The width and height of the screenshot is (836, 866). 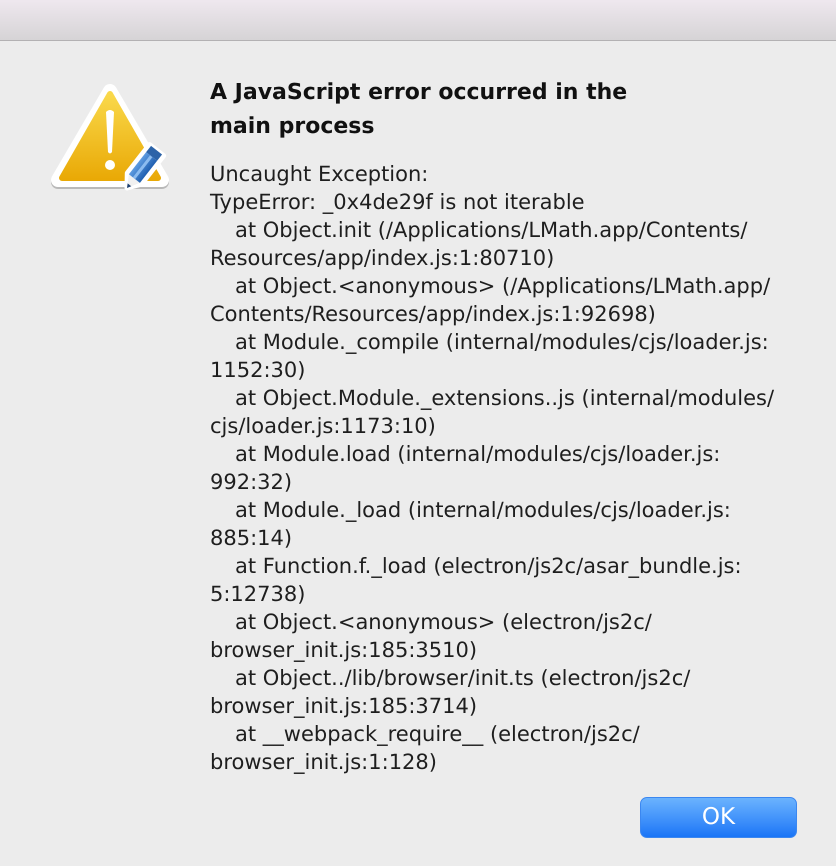 What do you see at coordinates (492, 300) in the screenshot?
I see `stack-frame: at Object.<anonymous> (/Applications/LMath.app/ Contents/Resources/app/index.js:1:92698)` at bounding box center [492, 300].